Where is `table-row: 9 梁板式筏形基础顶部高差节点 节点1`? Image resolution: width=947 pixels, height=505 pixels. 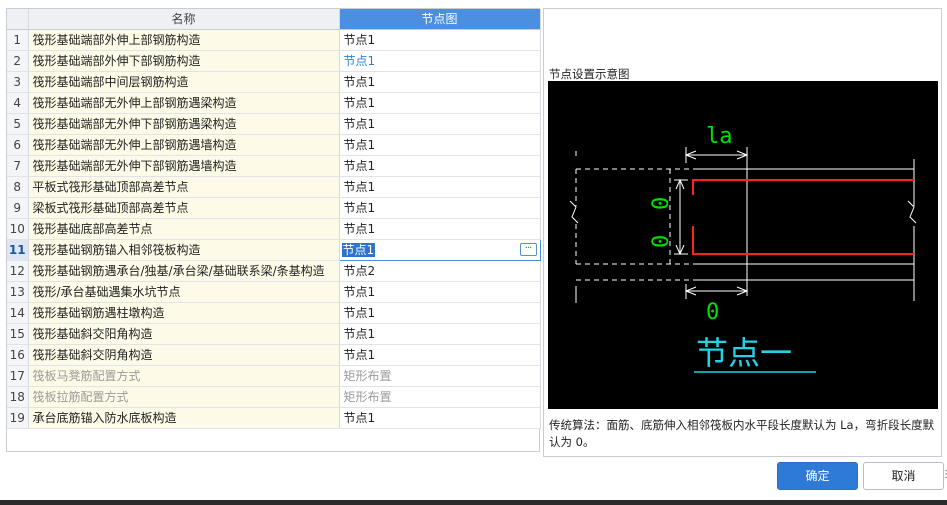 table-row: 9 梁板式筏形基础顶部高差节点 节点1 is located at coordinates (274, 208).